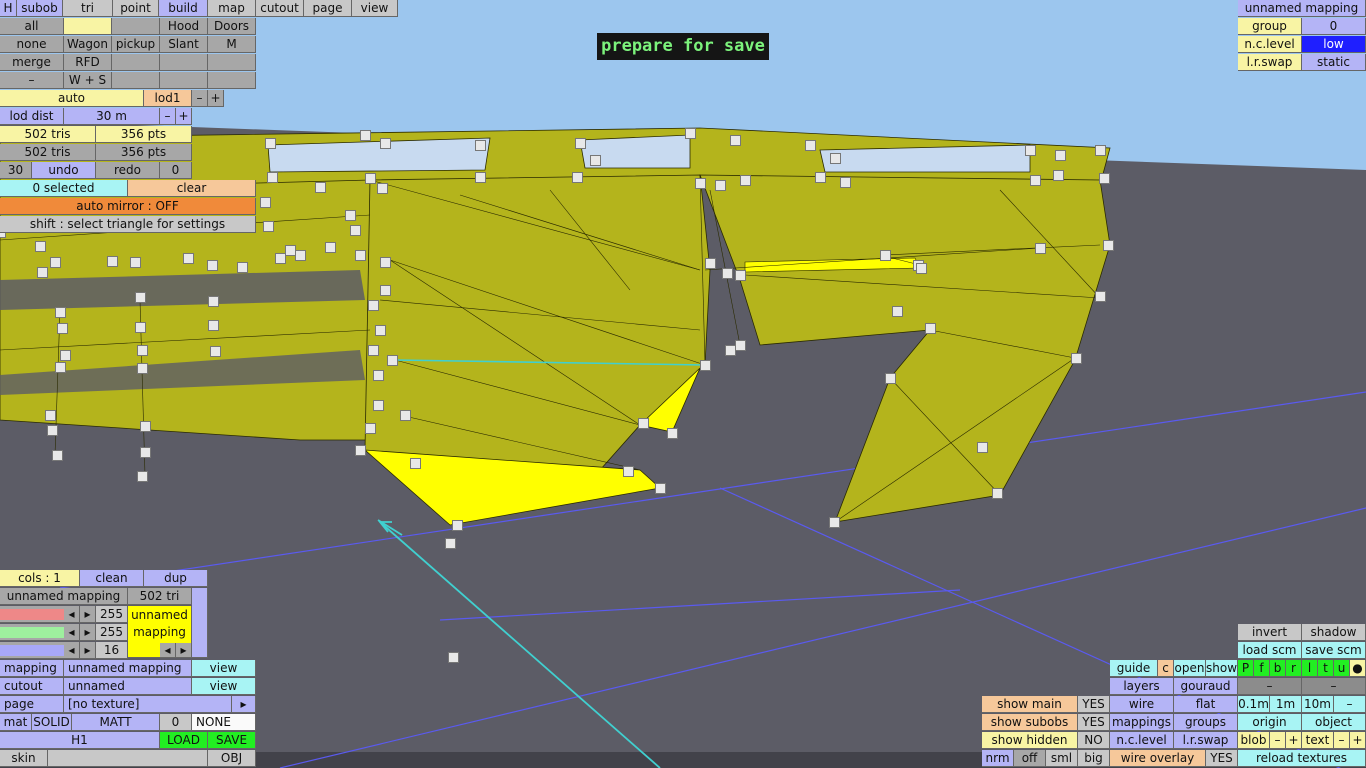 This screenshot has height=768, width=1366. Describe the element at coordinates (200, 623) in the screenshot. I see `mapping-scrollbar` at that location.